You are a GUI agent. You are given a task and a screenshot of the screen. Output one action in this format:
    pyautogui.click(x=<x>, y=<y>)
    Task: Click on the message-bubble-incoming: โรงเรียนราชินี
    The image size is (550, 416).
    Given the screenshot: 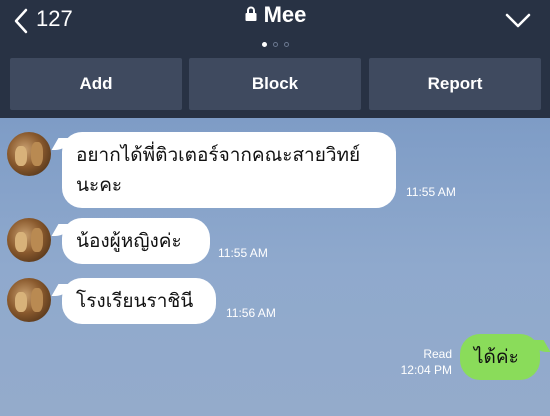 What is the action you would take?
    pyautogui.click(x=139, y=301)
    